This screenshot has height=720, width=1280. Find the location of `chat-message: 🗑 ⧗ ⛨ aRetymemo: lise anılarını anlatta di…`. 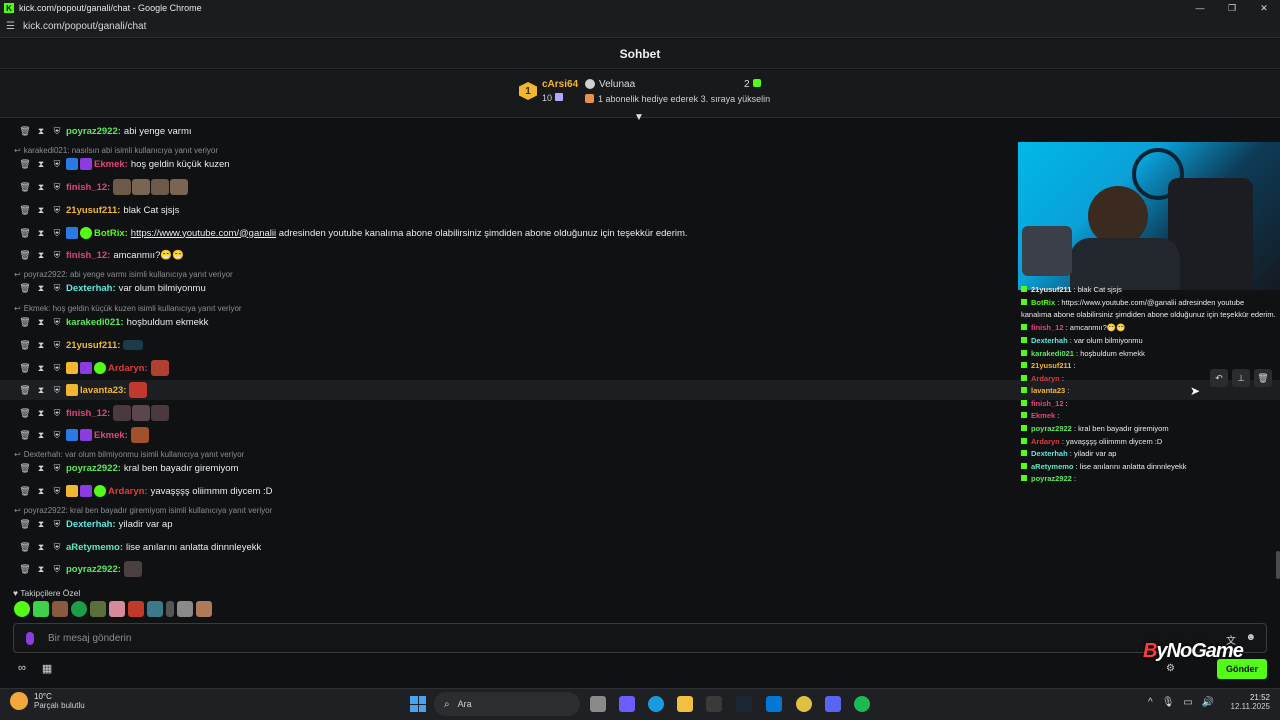

chat-message: 🗑 ⧗ ⛨ aRetymemo: lise anılarını anlatta di… is located at coordinates (505, 547).